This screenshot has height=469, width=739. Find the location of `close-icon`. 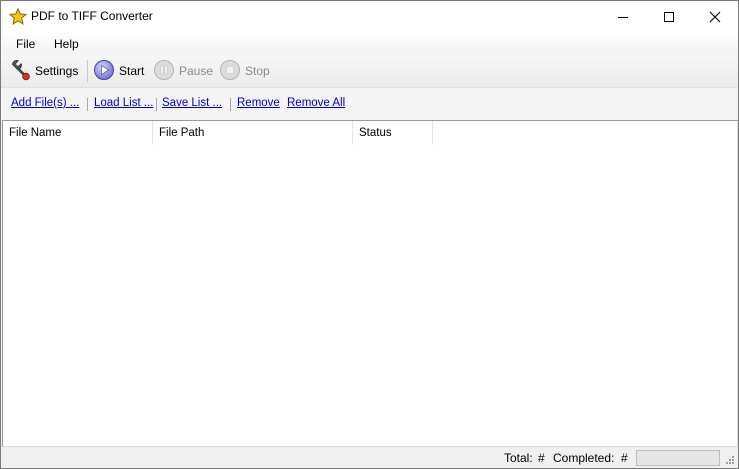

close-icon is located at coordinates (715, 16).